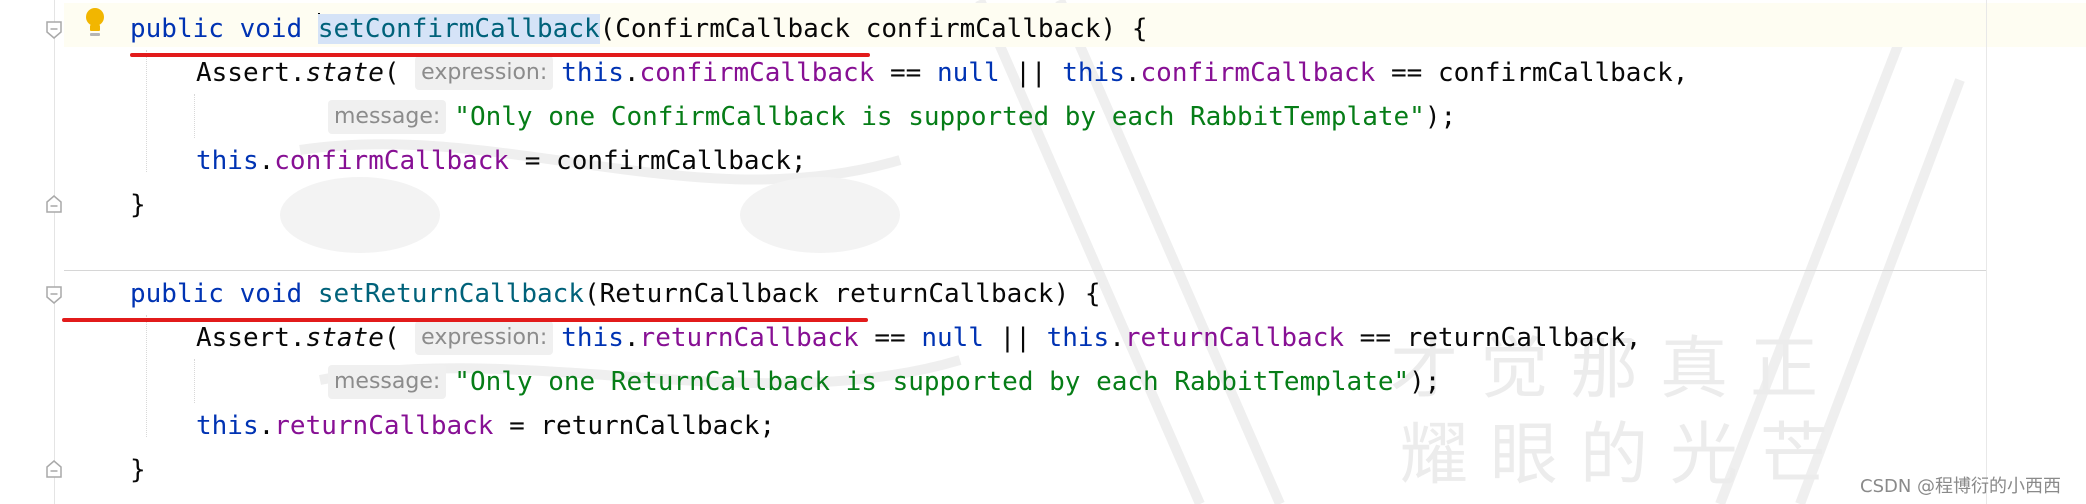 The height and width of the screenshot is (504, 2086). I want to click on csdn-credit: CSDN @程博衍的小西西, so click(1961, 486).